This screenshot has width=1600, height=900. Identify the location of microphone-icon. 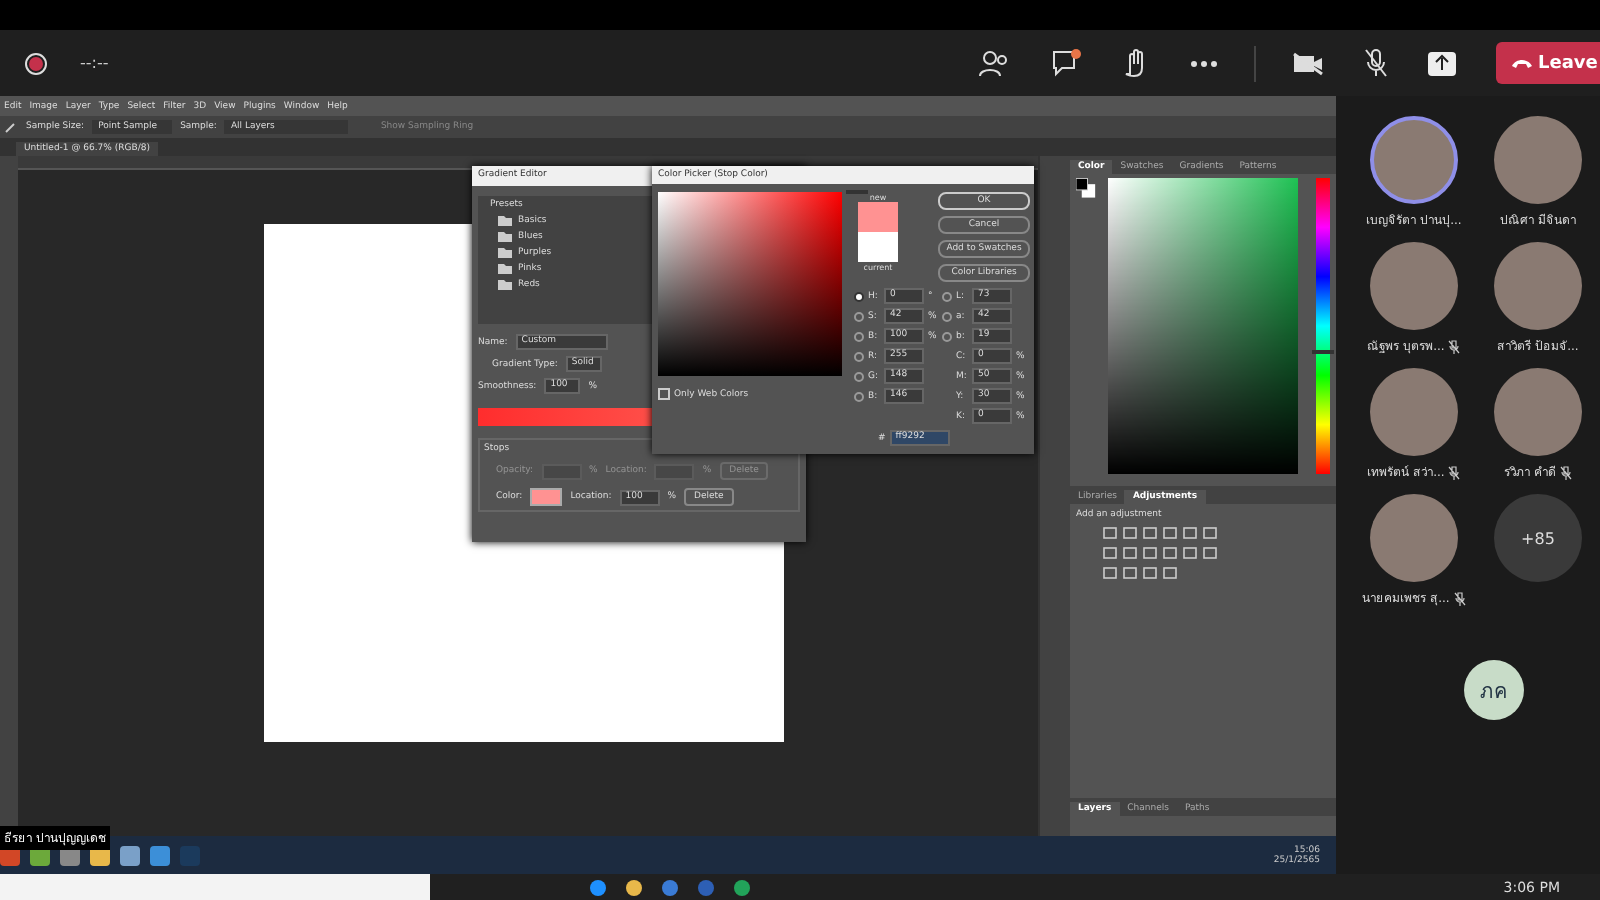
(1376, 63).